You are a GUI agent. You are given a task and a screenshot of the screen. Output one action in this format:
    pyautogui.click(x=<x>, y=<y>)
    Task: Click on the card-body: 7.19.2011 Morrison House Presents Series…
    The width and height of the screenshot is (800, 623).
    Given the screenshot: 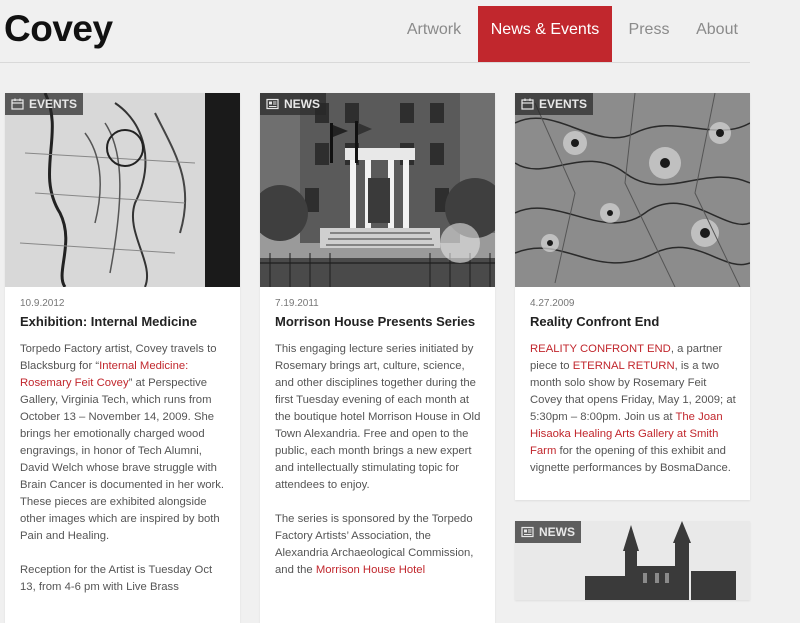 What is the action you would take?
    pyautogui.click(x=379, y=441)
    